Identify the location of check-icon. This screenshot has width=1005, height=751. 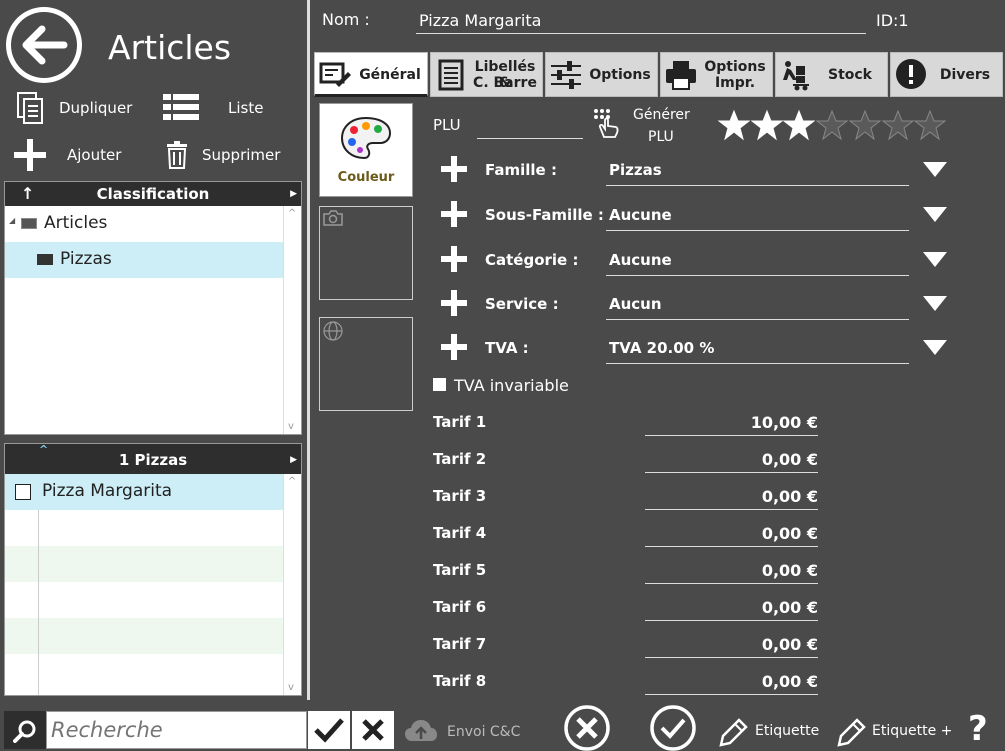
(329, 730).